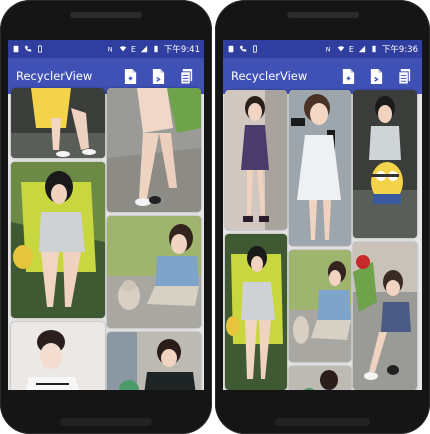 Image resolution: width=430 pixels, height=434 pixels. What do you see at coordinates (322, 422) in the screenshot?
I see `right-bottom-bezel` at bounding box center [322, 422].